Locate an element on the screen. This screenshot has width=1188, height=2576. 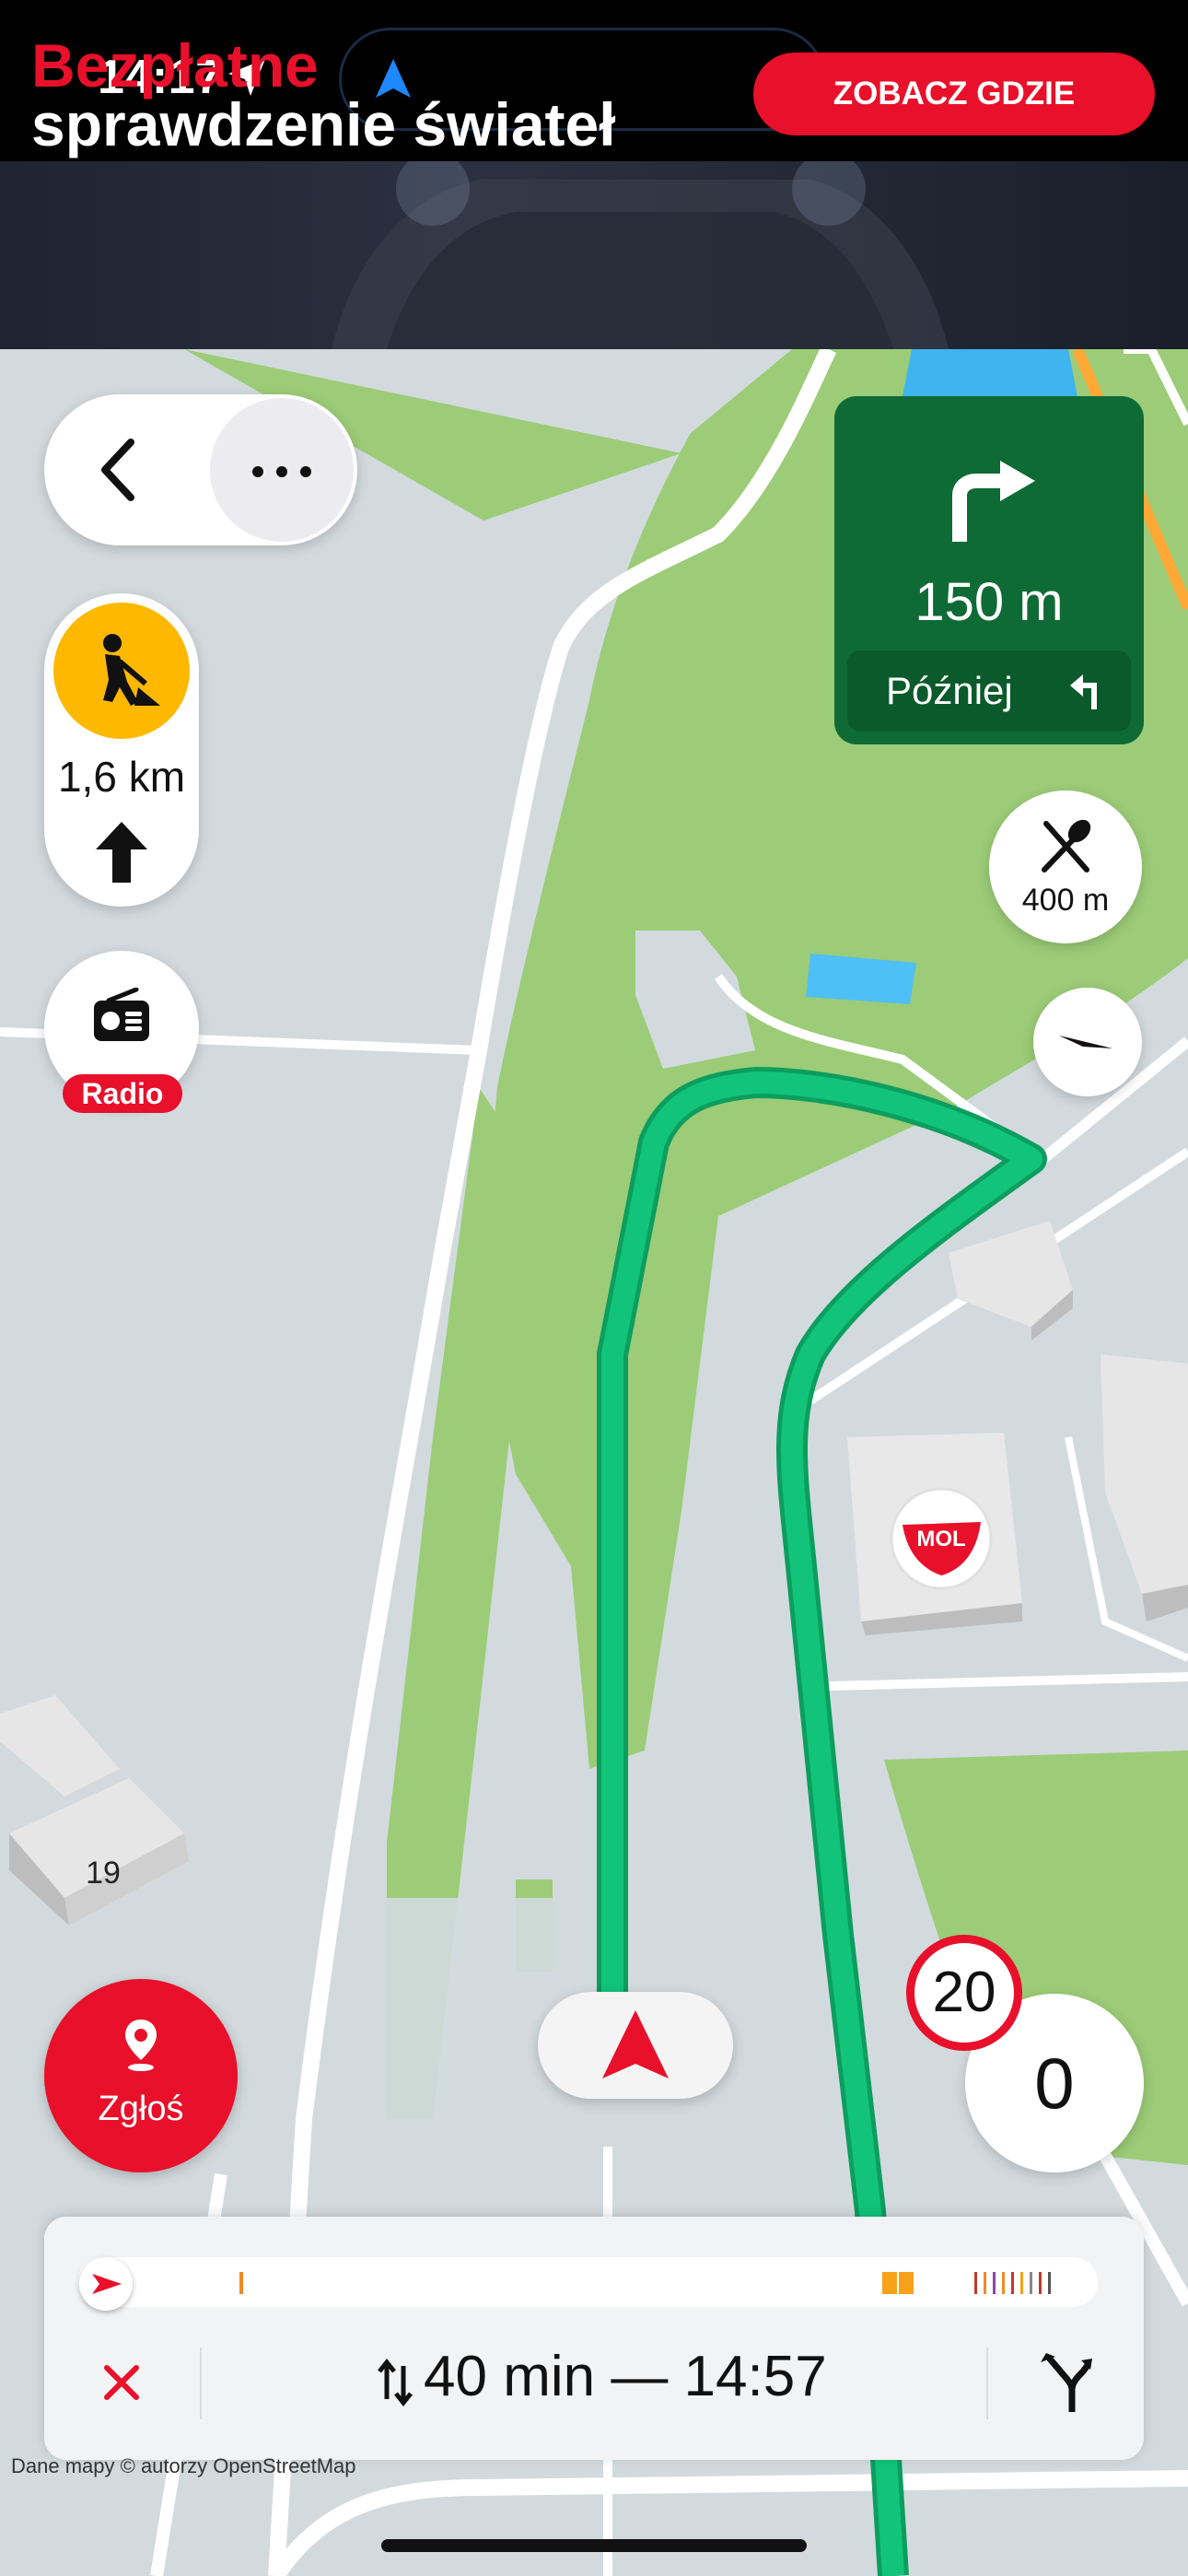
arrow-up-icon is located at coordinates (121, 852).